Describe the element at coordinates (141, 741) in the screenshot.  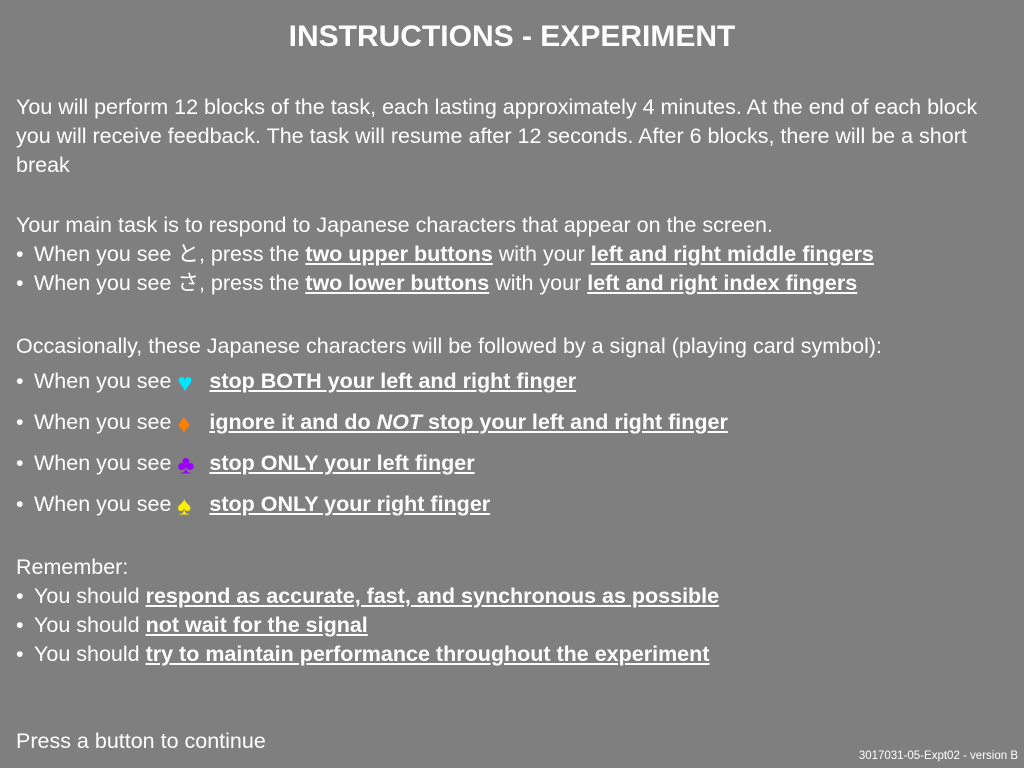
I see `continue-prompt: Press a button to continue` at that location.